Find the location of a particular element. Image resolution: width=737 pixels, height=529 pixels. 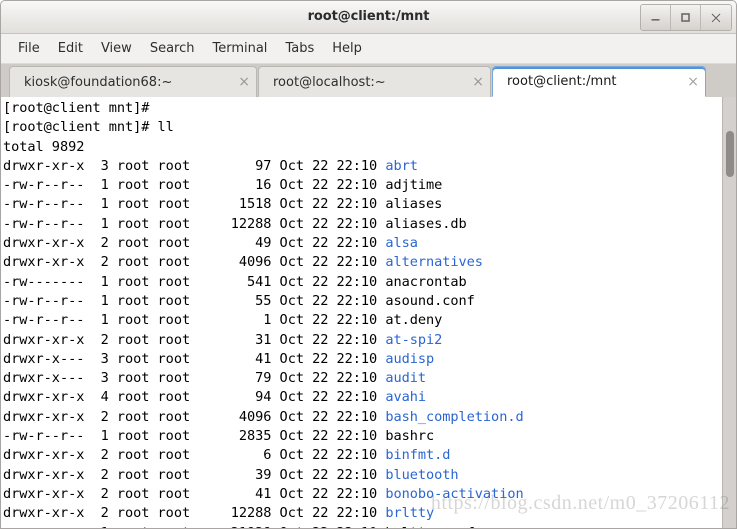

tab-root-localhost: root@localhost:~ × is located at coordinates (374, 81).